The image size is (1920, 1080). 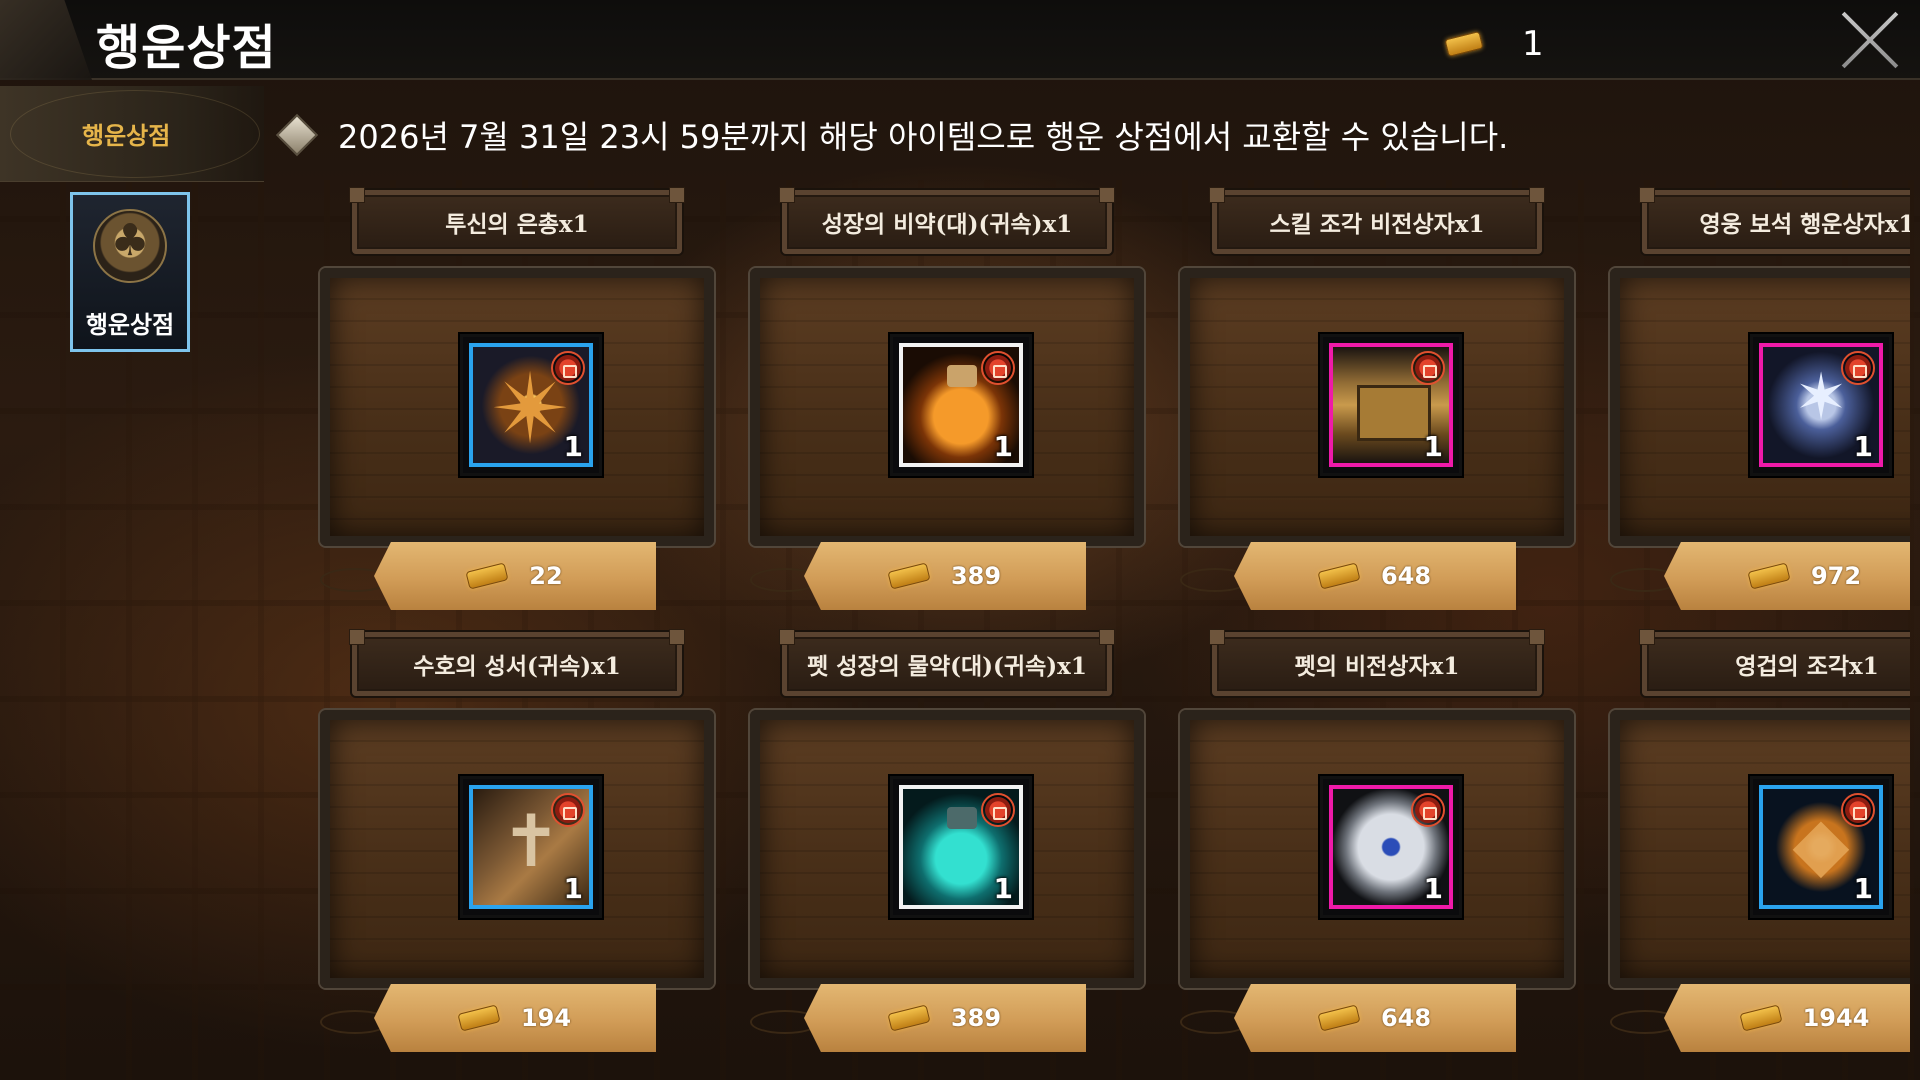 What do you see at coordinates (1774, 662) in the screenshot?
I see `item-name: 영겁의 조각x1` at bounding box center [1774, 662].